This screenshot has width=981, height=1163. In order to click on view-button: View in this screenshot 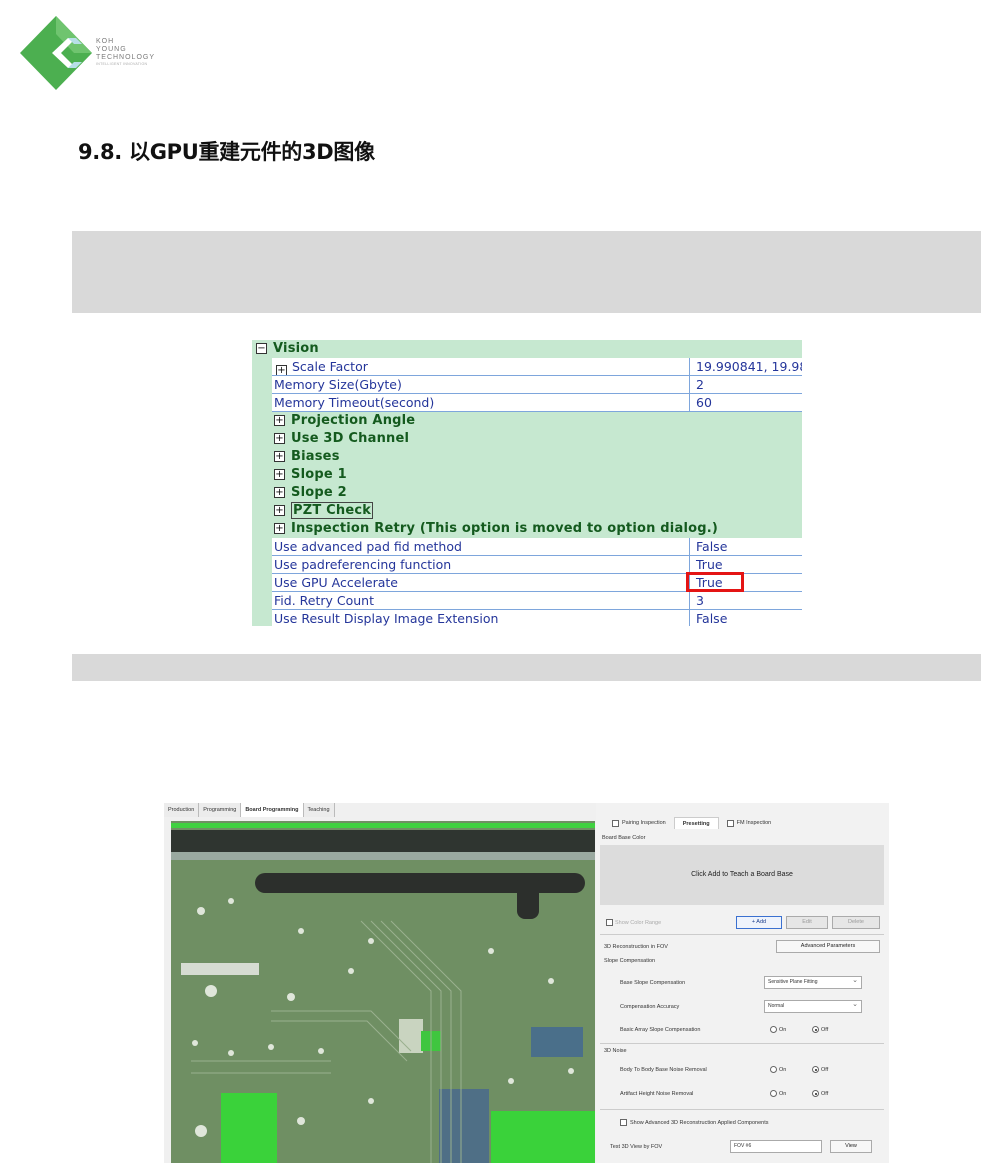, I will do `click(851, 1146)`.